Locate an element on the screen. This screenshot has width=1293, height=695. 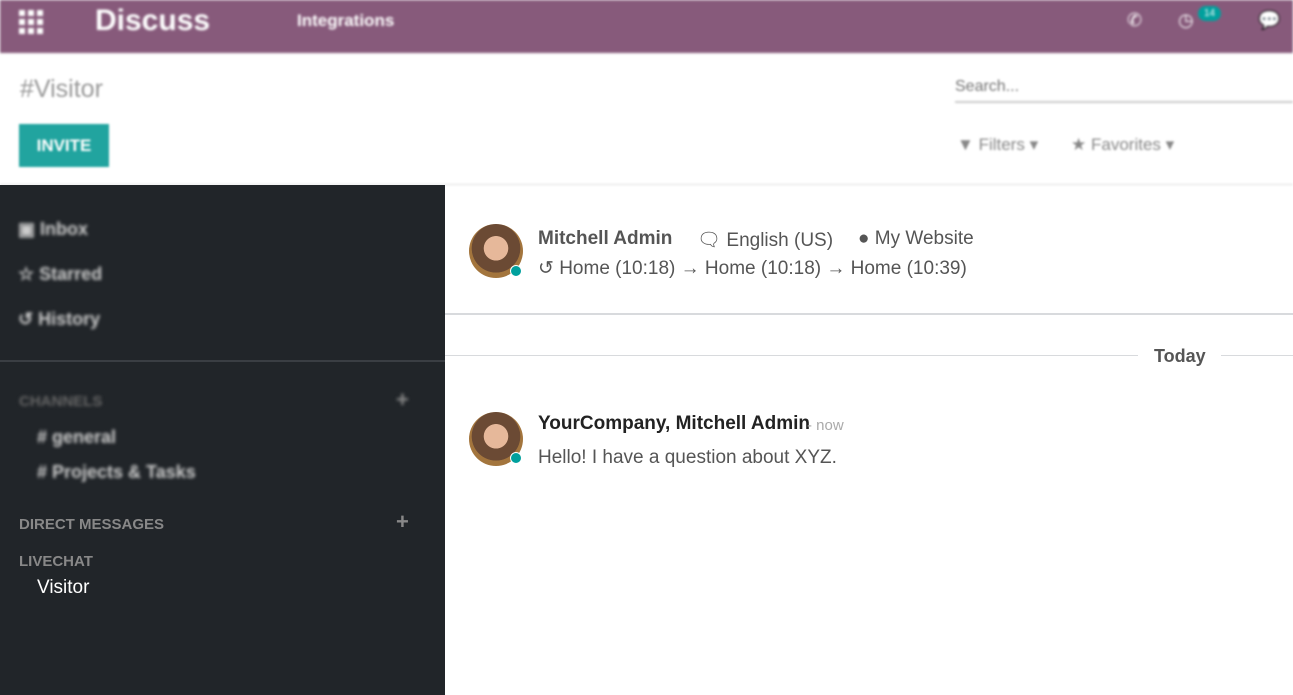
visitor-website: ● My Website is located at coordinates (916, 239).